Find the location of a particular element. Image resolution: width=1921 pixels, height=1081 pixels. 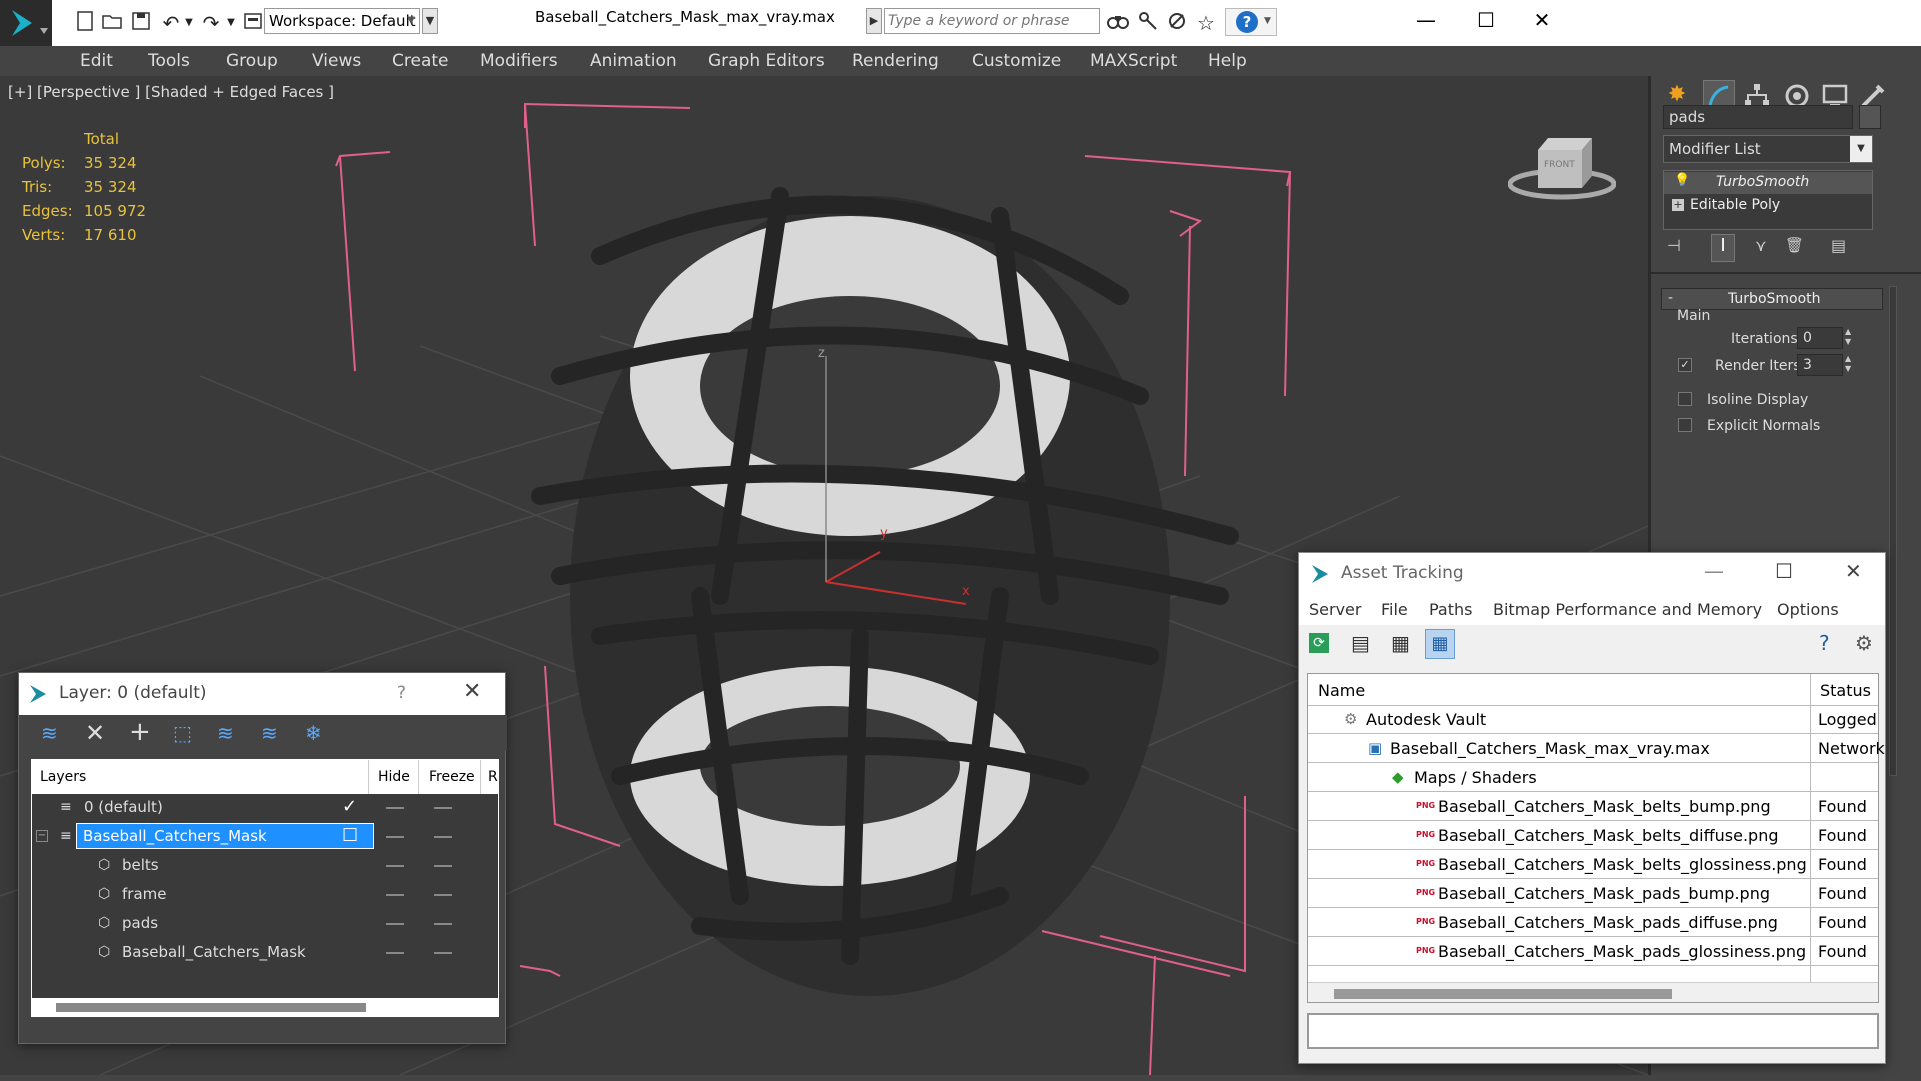

menu-help: Help is located at coordinates (1227, 61).